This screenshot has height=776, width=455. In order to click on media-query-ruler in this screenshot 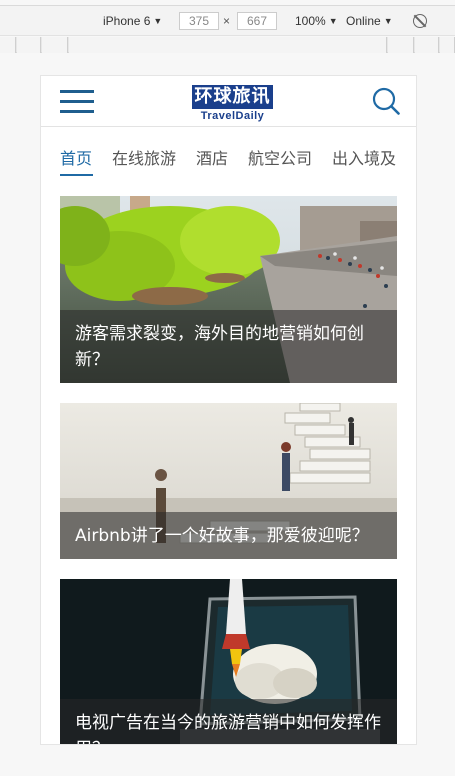, I will do `click(227, 45)`.